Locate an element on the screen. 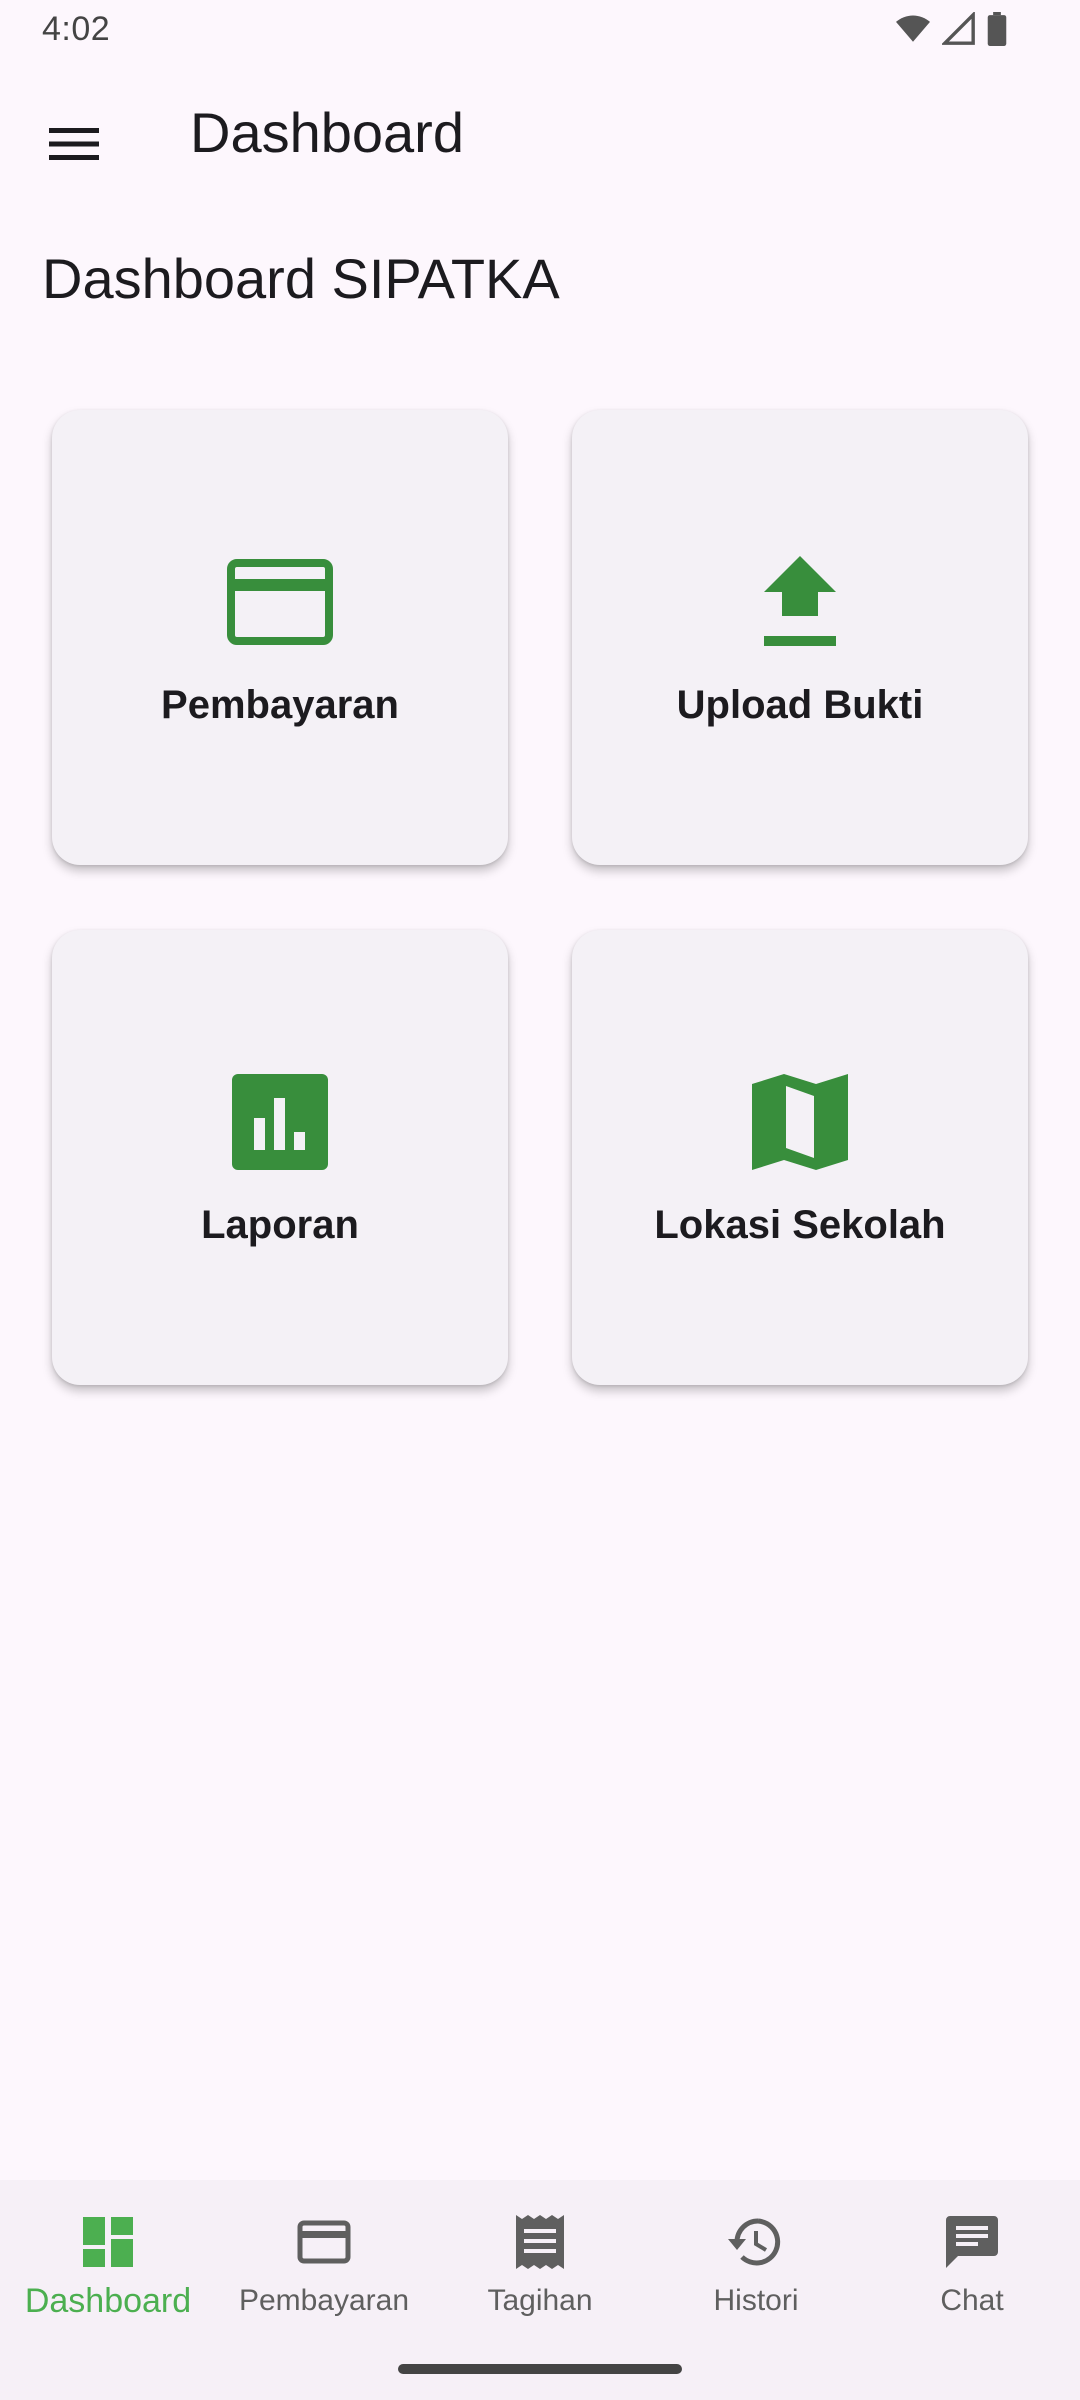  map-icon is located at coordinates (800, 1122).